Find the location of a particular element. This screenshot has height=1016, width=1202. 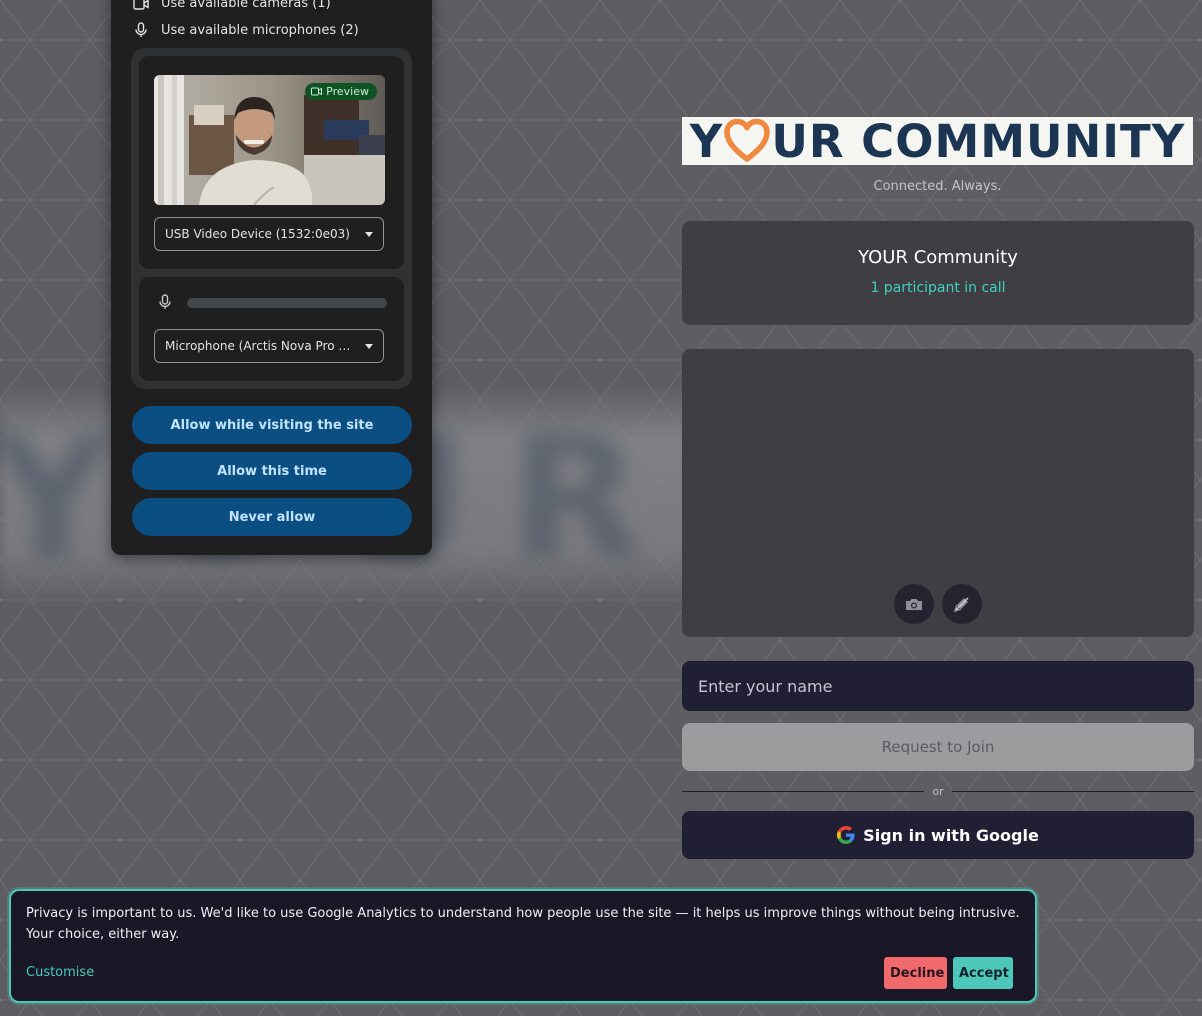

sign-in-with-google-button: Sign in with Google is located at coordinates (938, 835).